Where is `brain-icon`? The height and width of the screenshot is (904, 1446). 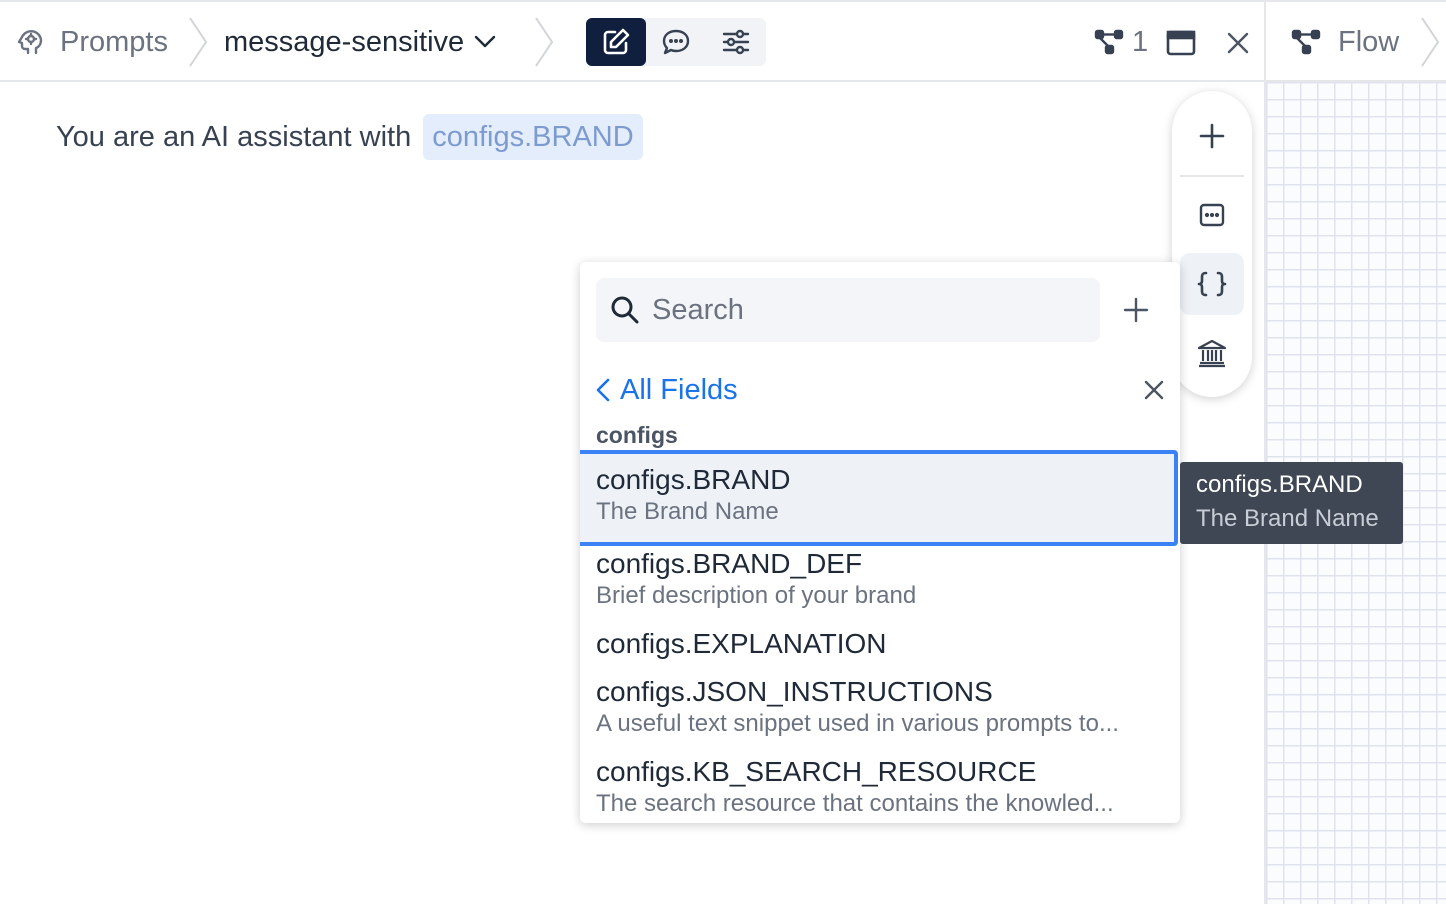
brain-icon is located at coordinates (30, 42).